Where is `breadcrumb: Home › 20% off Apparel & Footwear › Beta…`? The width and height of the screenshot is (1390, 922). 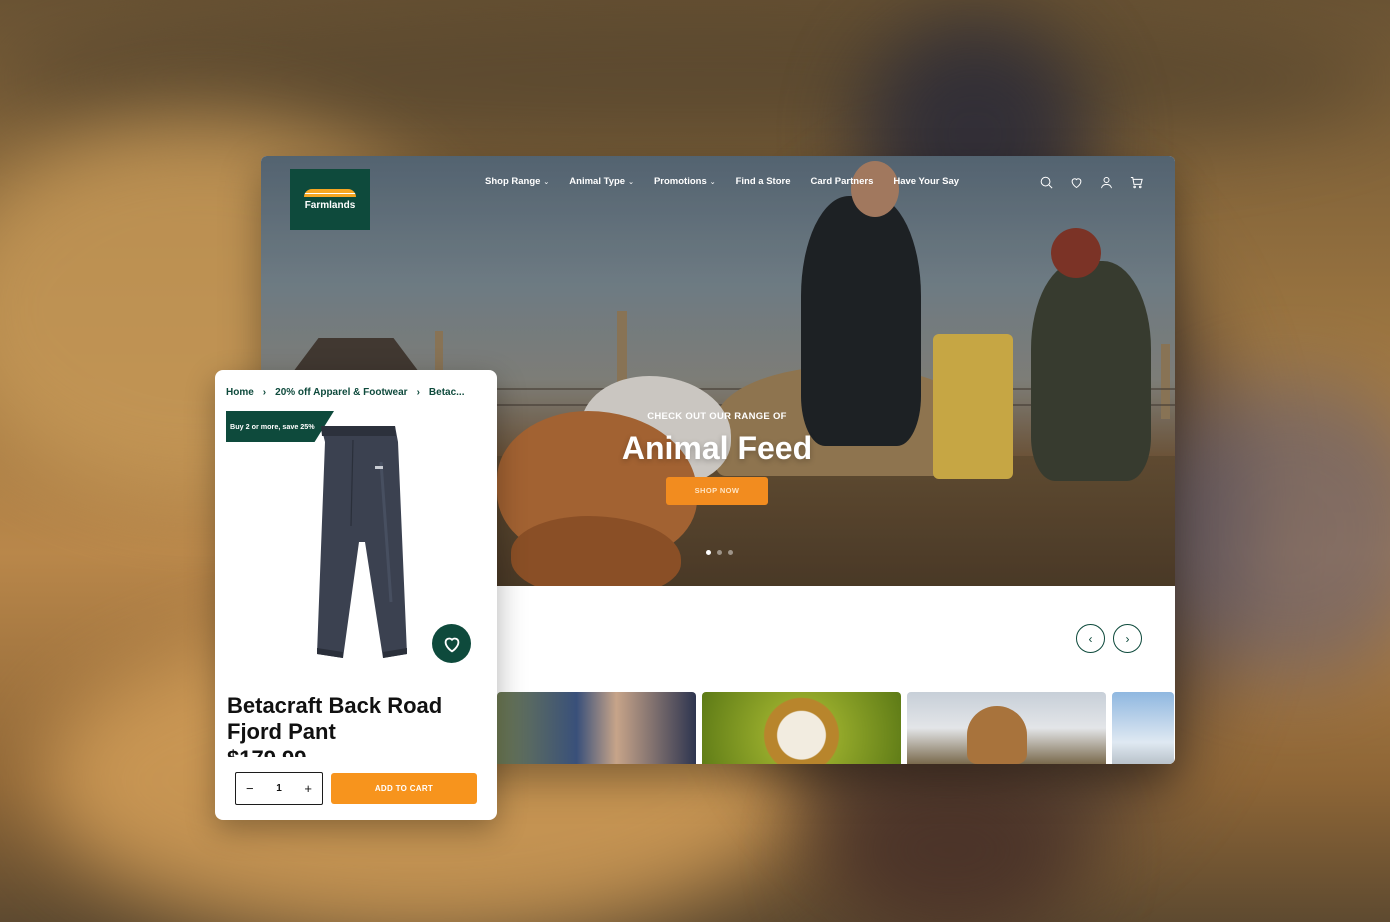
breadcrumb: Home › 20% off Apparel & Footwear › Beta… is located at coordinates (345, 392).